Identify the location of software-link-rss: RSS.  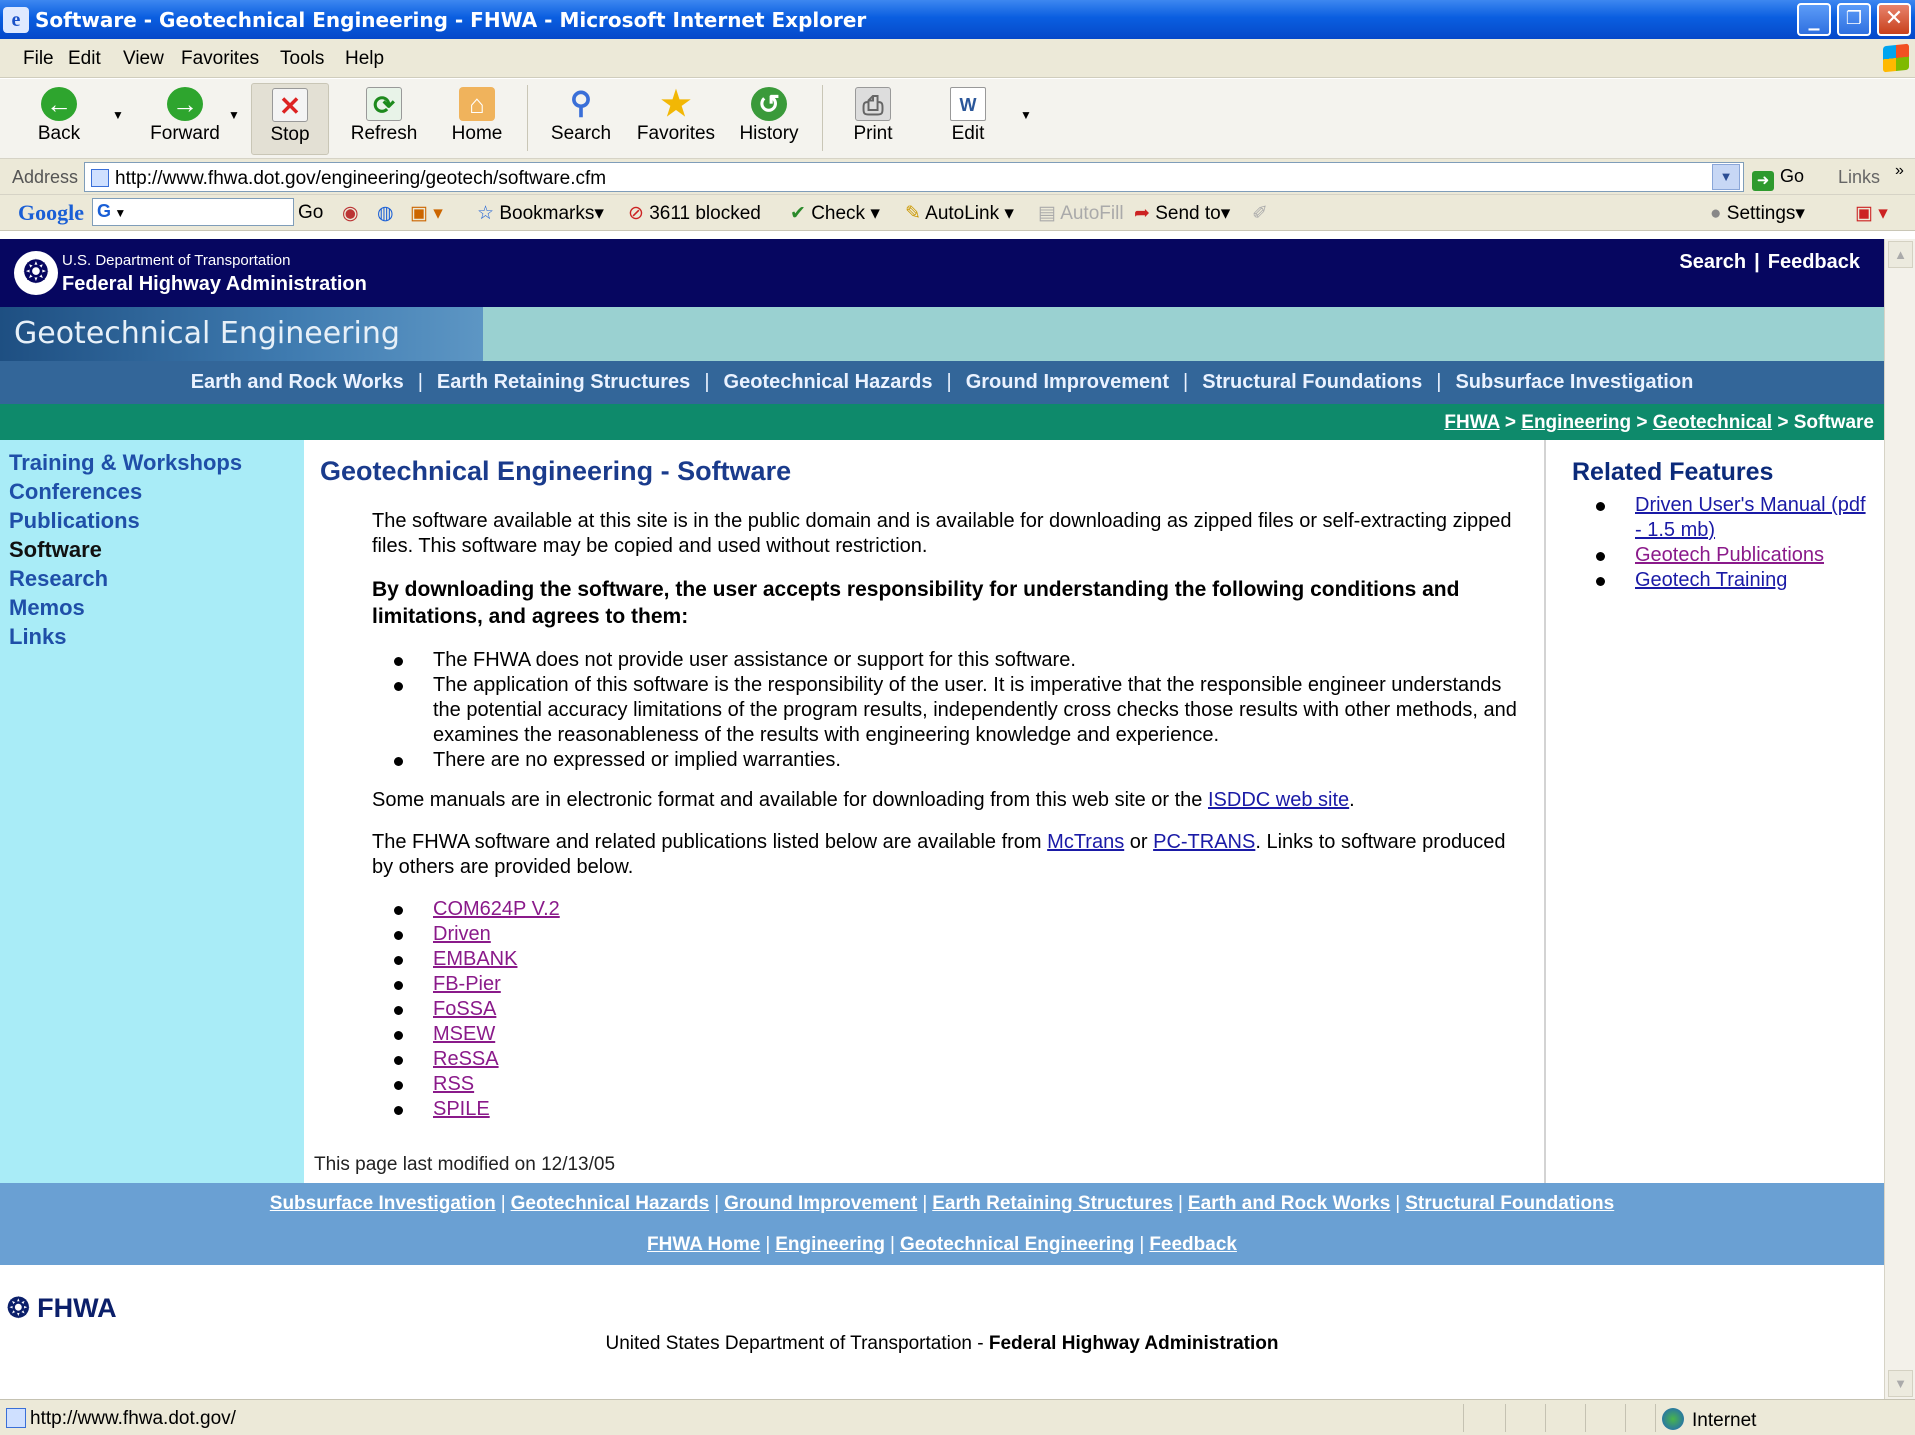
(453, 1084).